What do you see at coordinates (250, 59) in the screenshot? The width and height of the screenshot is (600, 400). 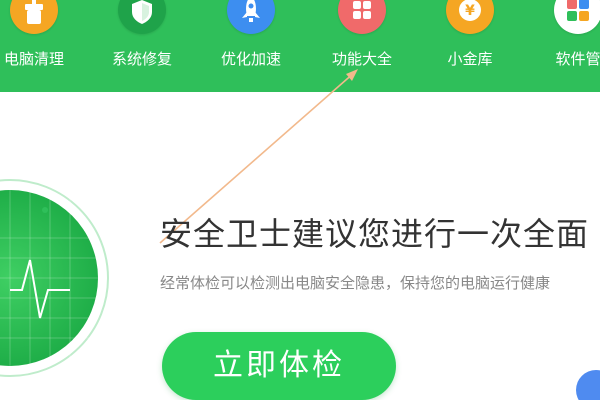 I see `nav-label: 优化加速` at bounding box center [250, 59].